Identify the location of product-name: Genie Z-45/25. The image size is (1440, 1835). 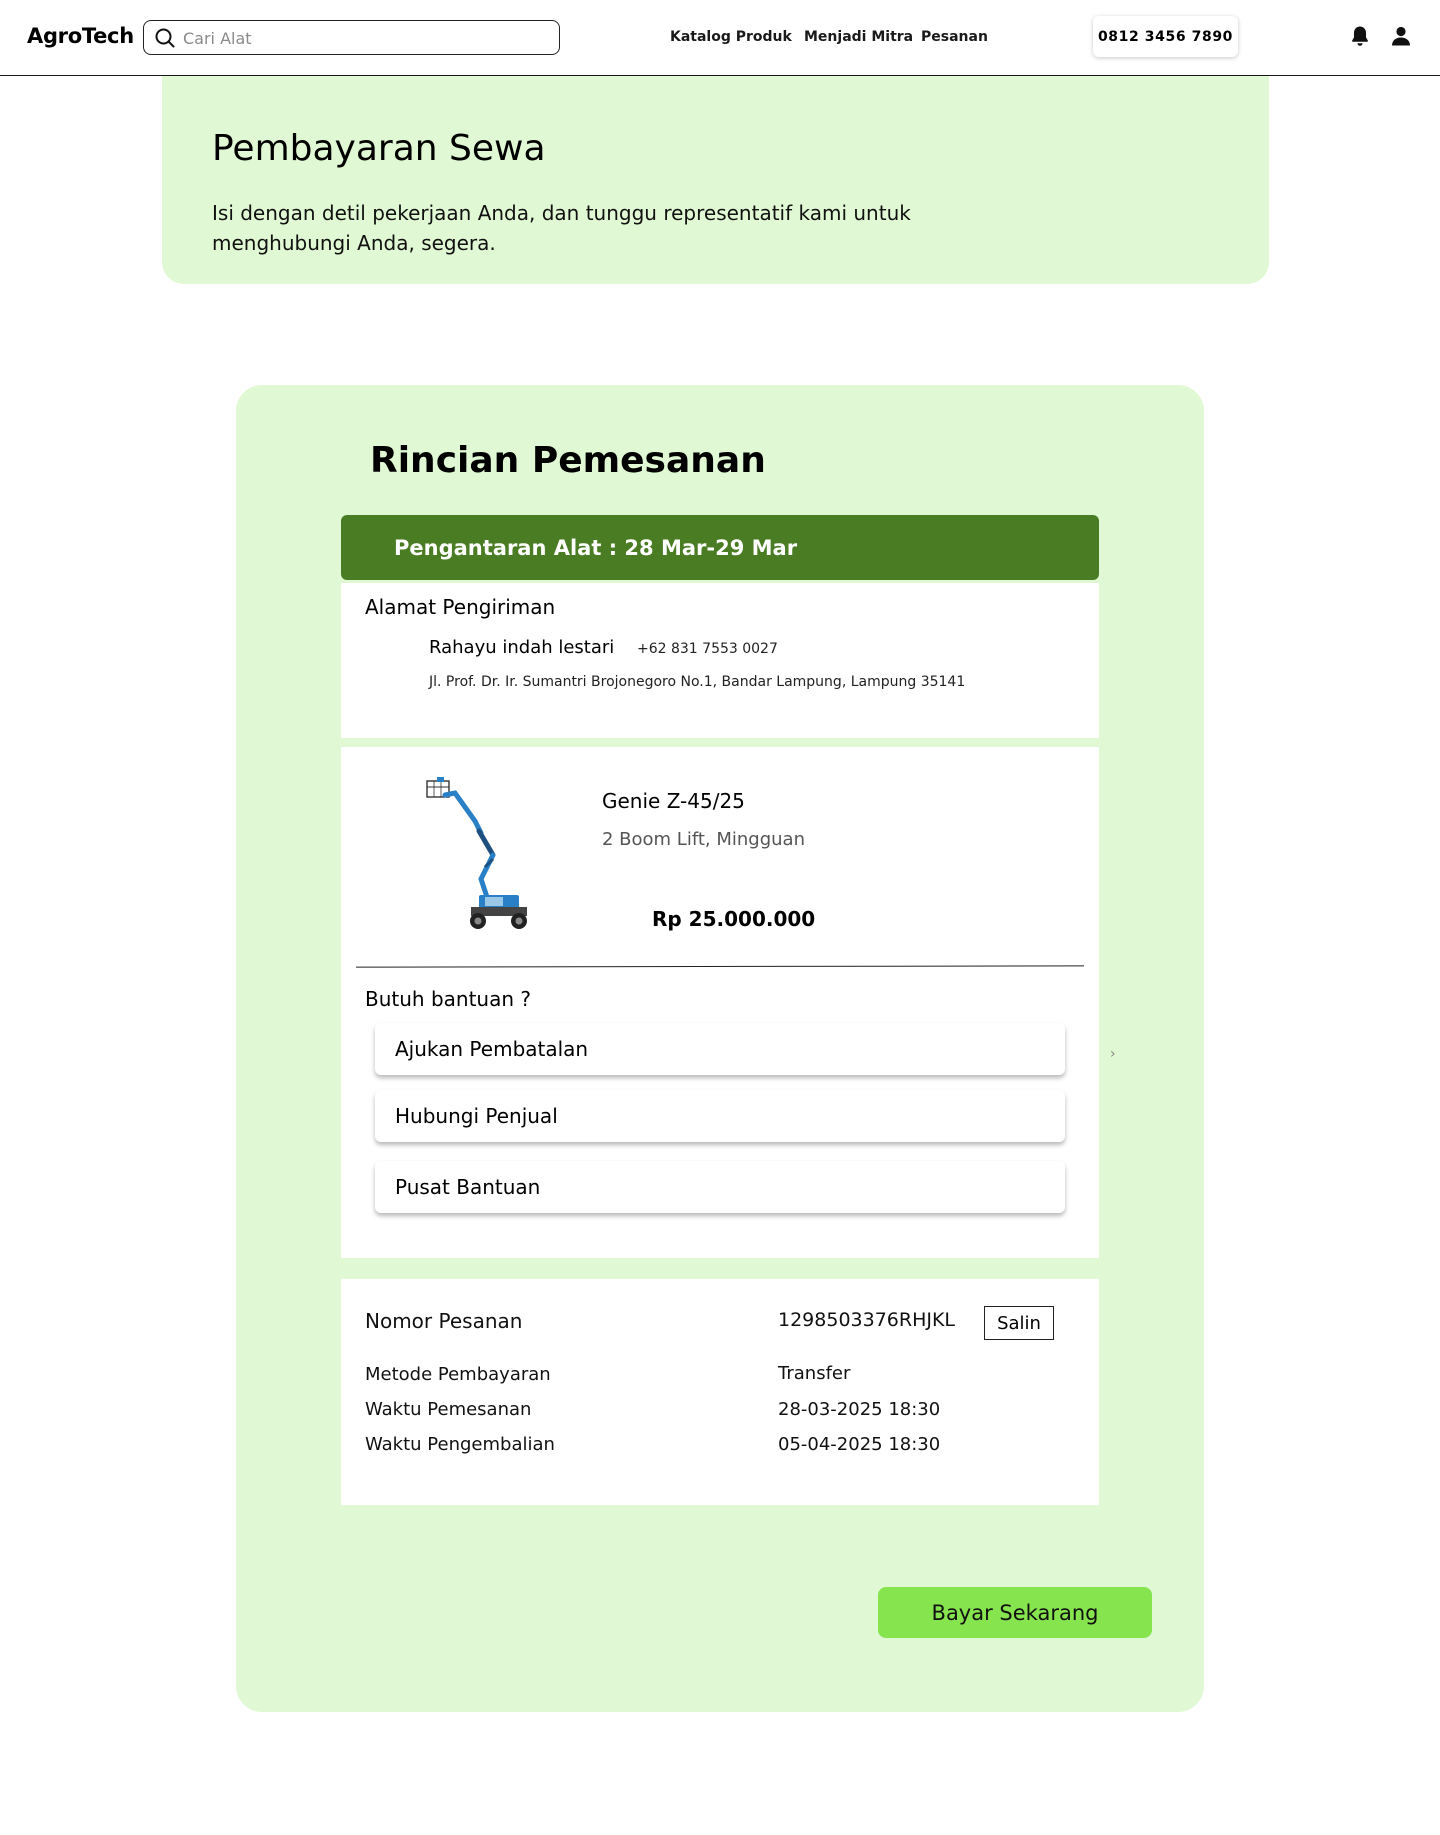
(673, 801).